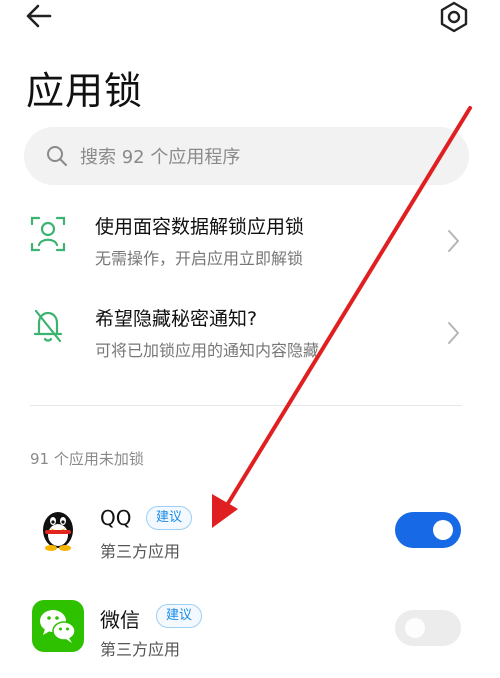 The width and height of the screenshot is (500, 678). I want to click on app-row-qq: QQ 建议 第三方应用, so click(250, 535).